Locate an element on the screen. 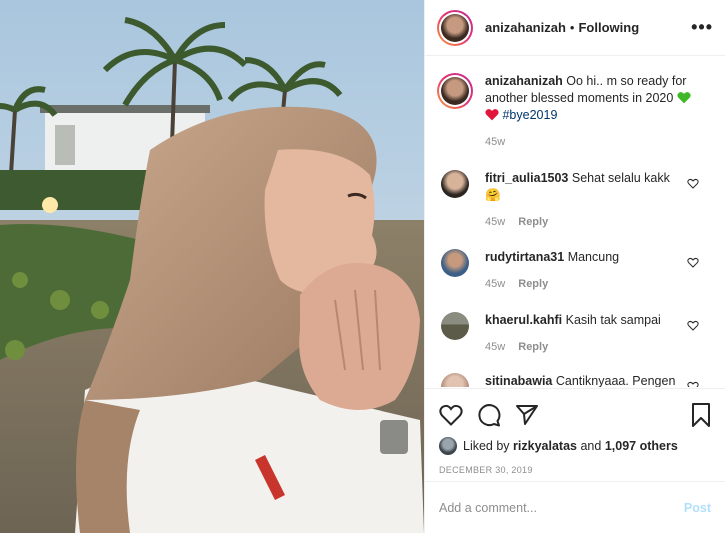  likes-summary: Liked by rizkyalatas and 1,097 others is located at coordinates (575, 446).